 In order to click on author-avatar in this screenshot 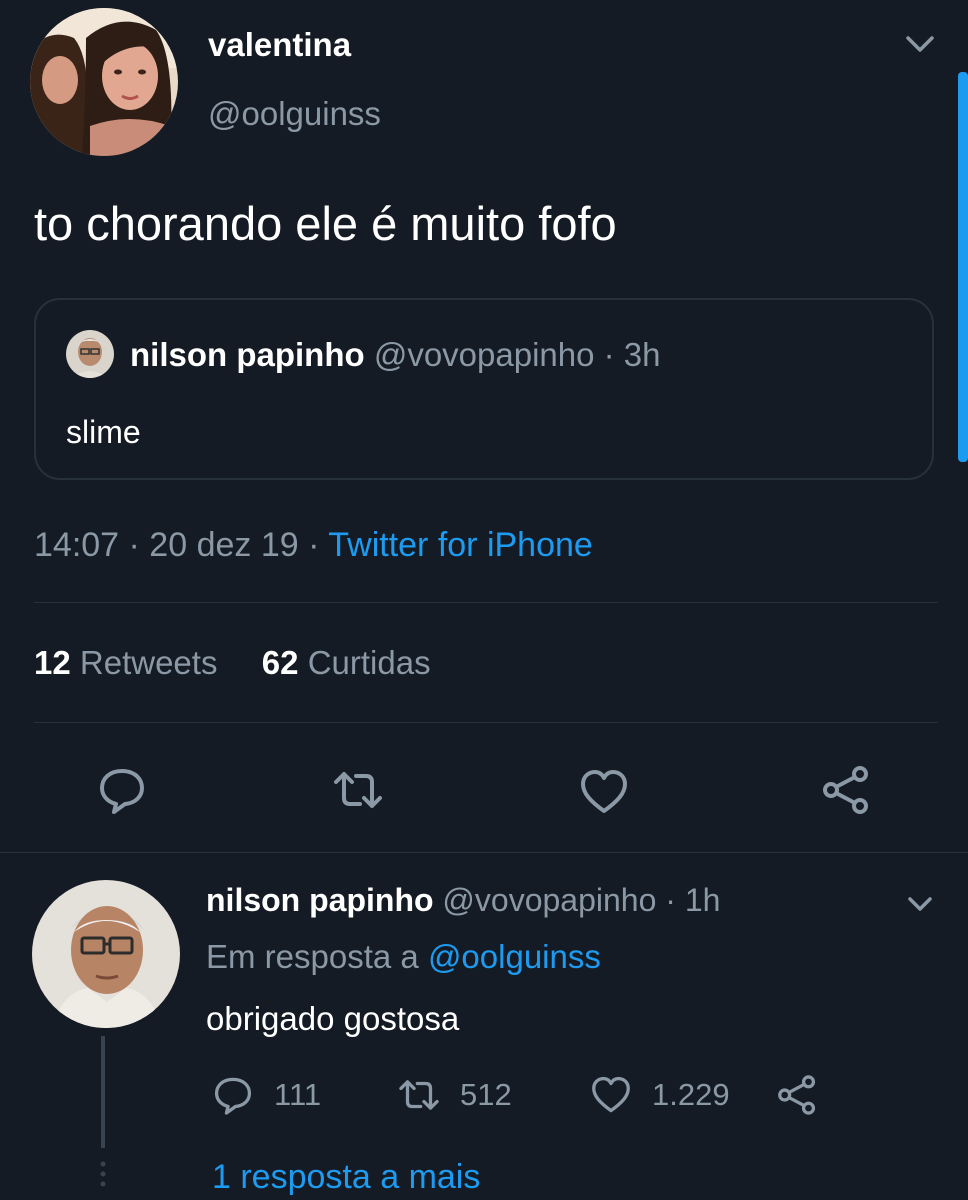, I will do `click(104, 82)`.